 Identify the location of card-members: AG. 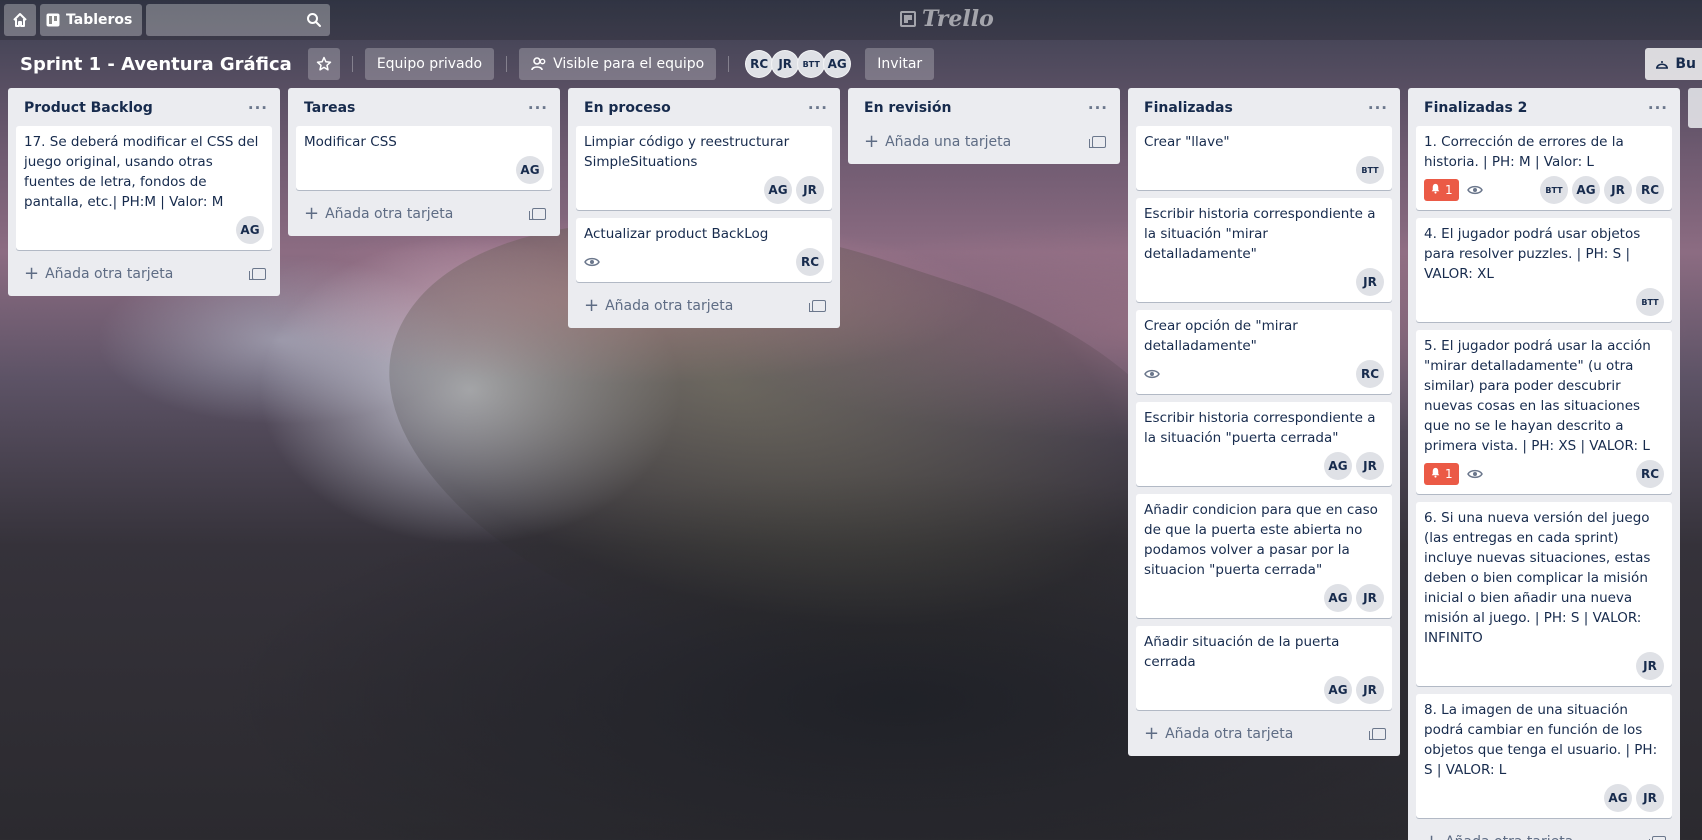
(530, 170).